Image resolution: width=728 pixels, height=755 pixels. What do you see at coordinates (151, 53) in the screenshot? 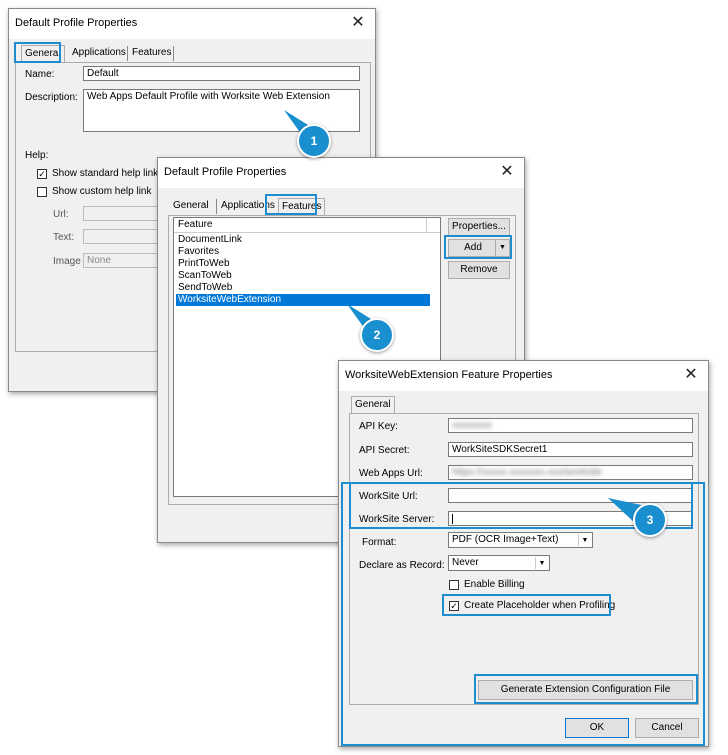
I see `tab-features: Features` at bounding box center [151, 53].